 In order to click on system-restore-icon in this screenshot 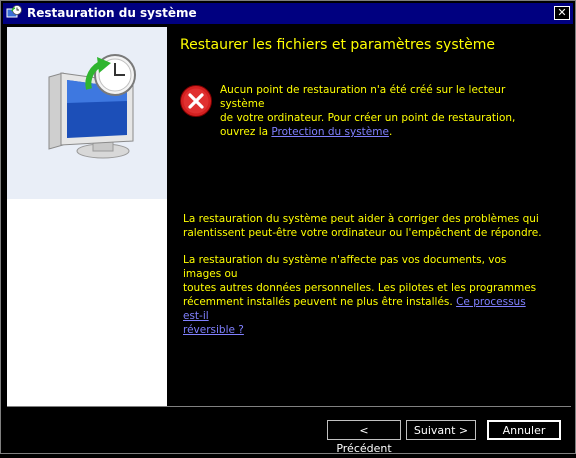, I will do `click(14, 11)`.